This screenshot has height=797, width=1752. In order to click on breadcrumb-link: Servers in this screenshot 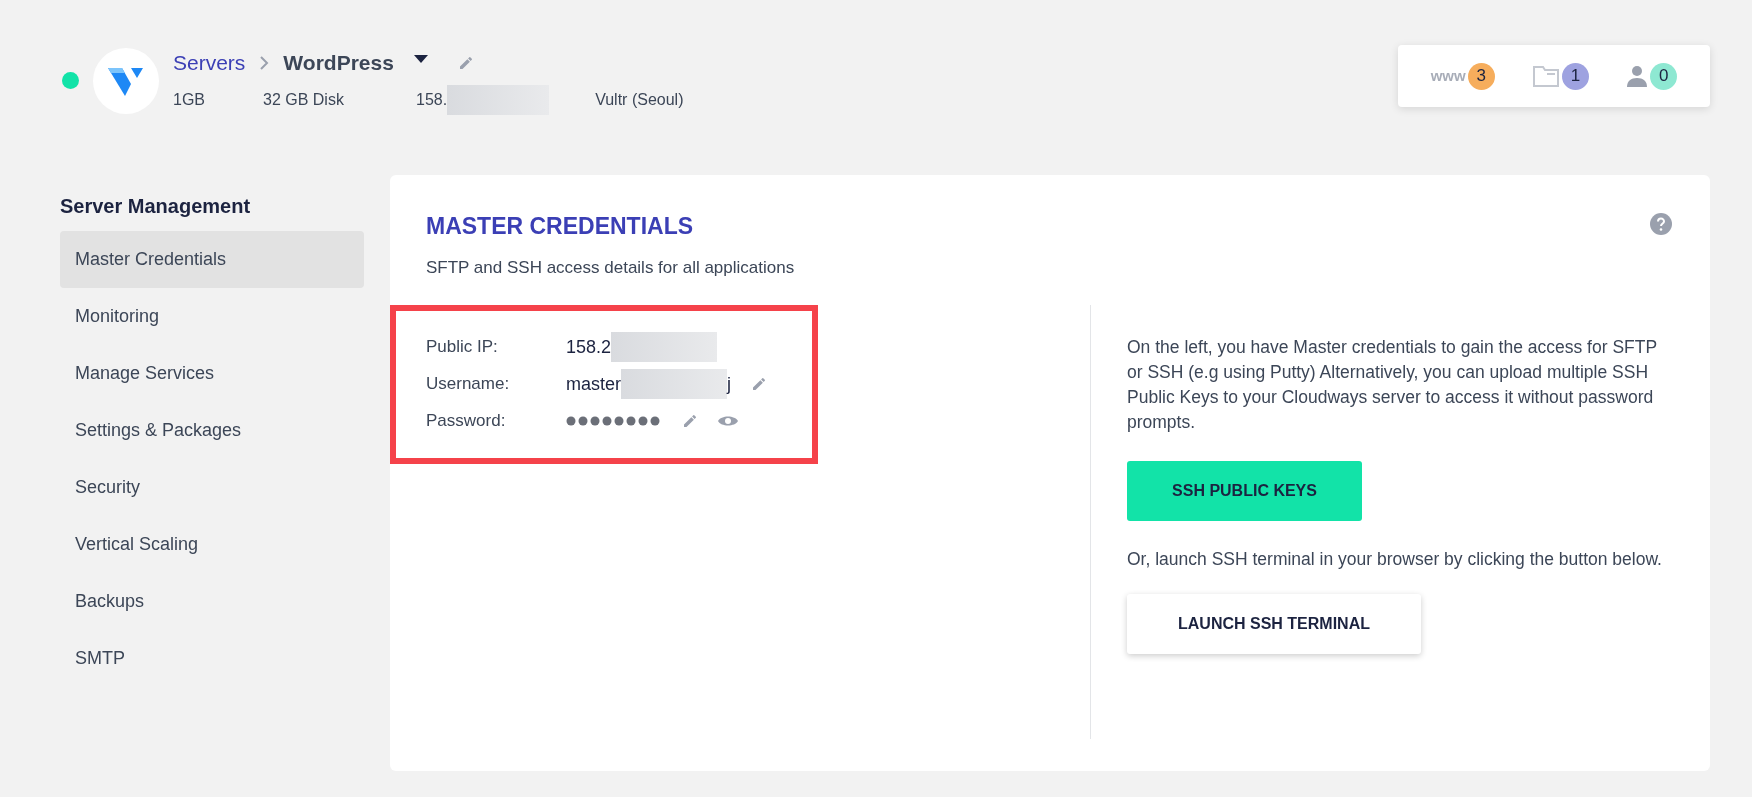, I will do `click(209, 63)`.